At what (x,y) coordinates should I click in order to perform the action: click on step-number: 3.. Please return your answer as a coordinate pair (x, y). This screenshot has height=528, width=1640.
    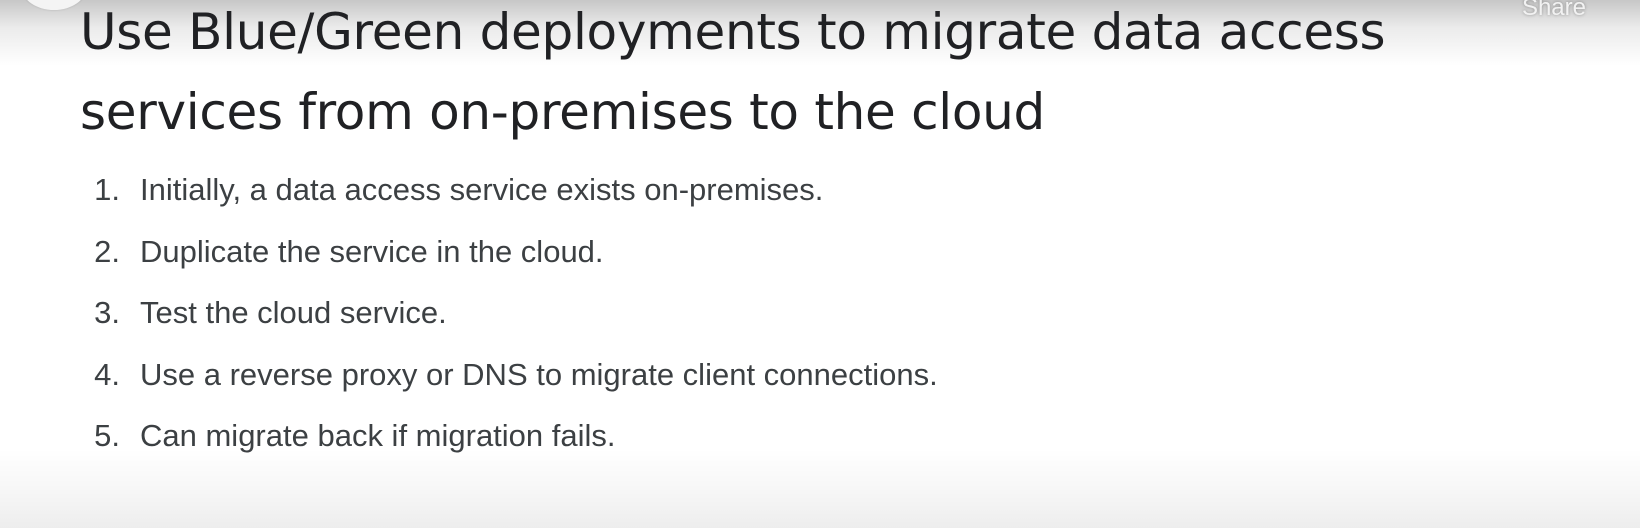
    Looking at the image, I should click on (107, 313).